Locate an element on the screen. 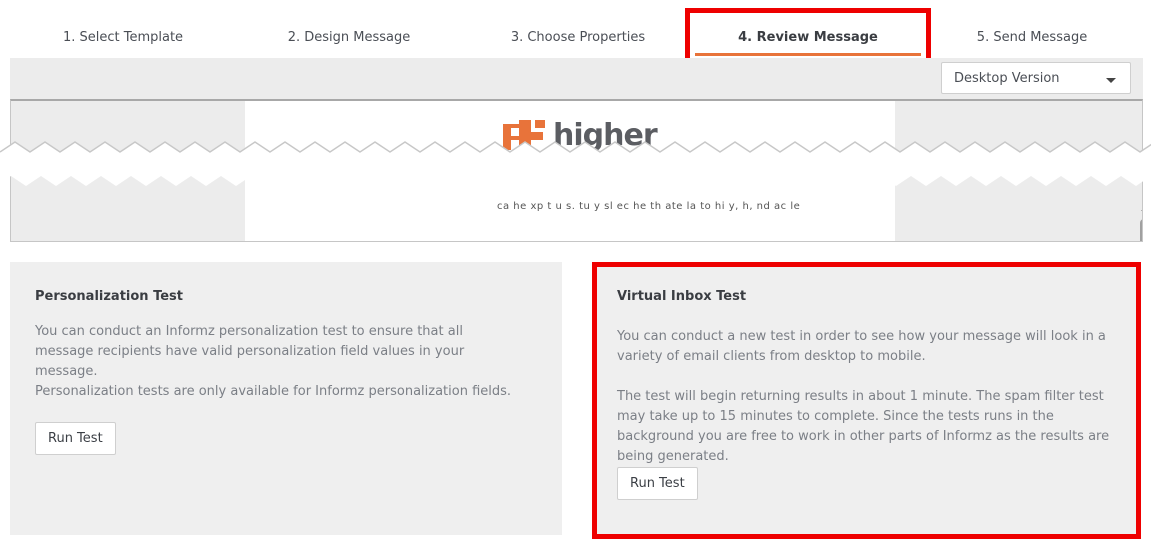 The width and height of the screenshot is (1151, 554). email-logo: higher is located at coordinates (576, 135).